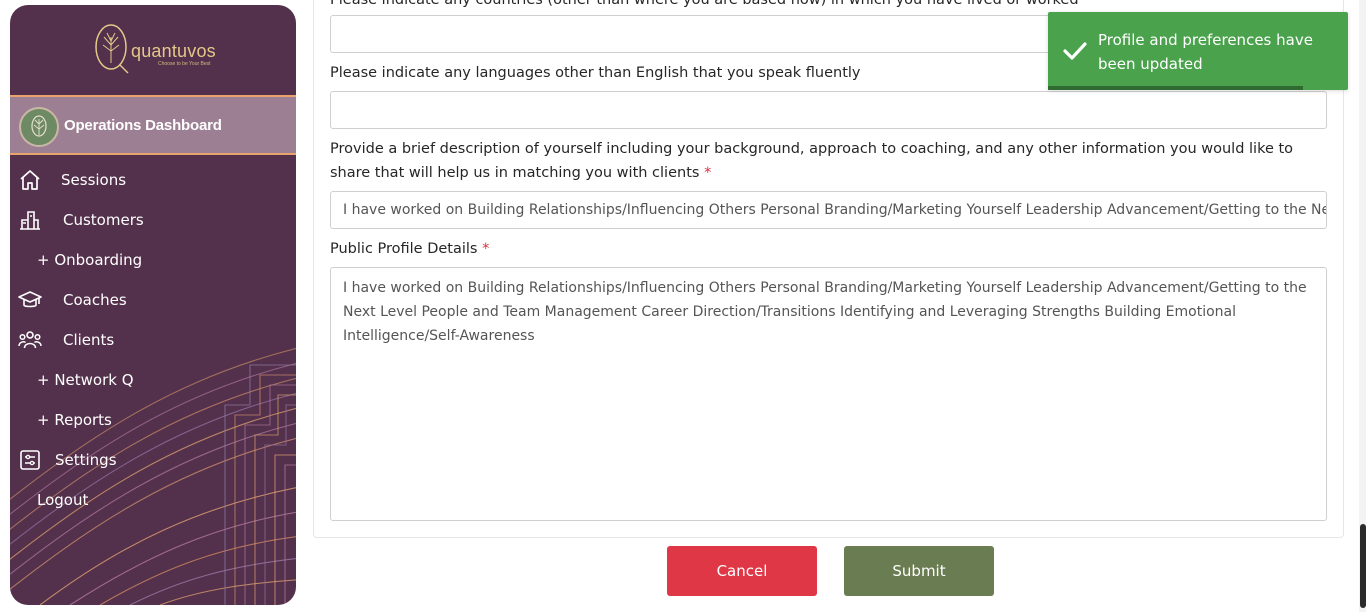 The width and height of the screenshot is (1366, 612). Describe the element at coordinates (742, 571) in the screenshot. I see `cancel-button: Cancel` at that location.